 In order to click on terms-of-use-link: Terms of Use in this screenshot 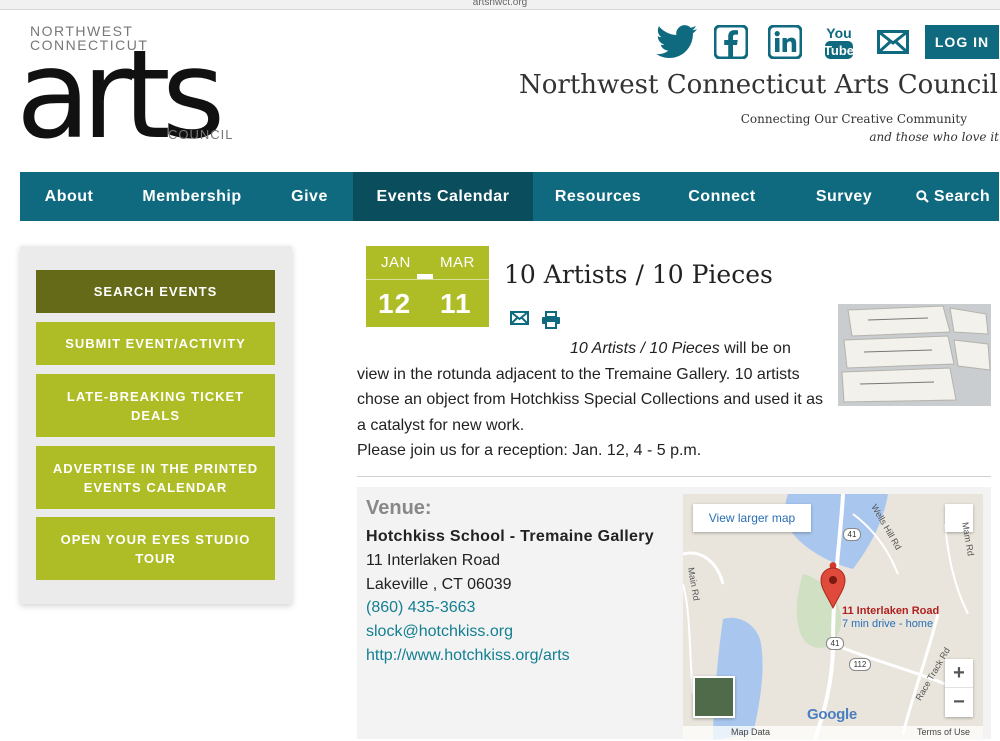, I will do `click(943, 732)`.